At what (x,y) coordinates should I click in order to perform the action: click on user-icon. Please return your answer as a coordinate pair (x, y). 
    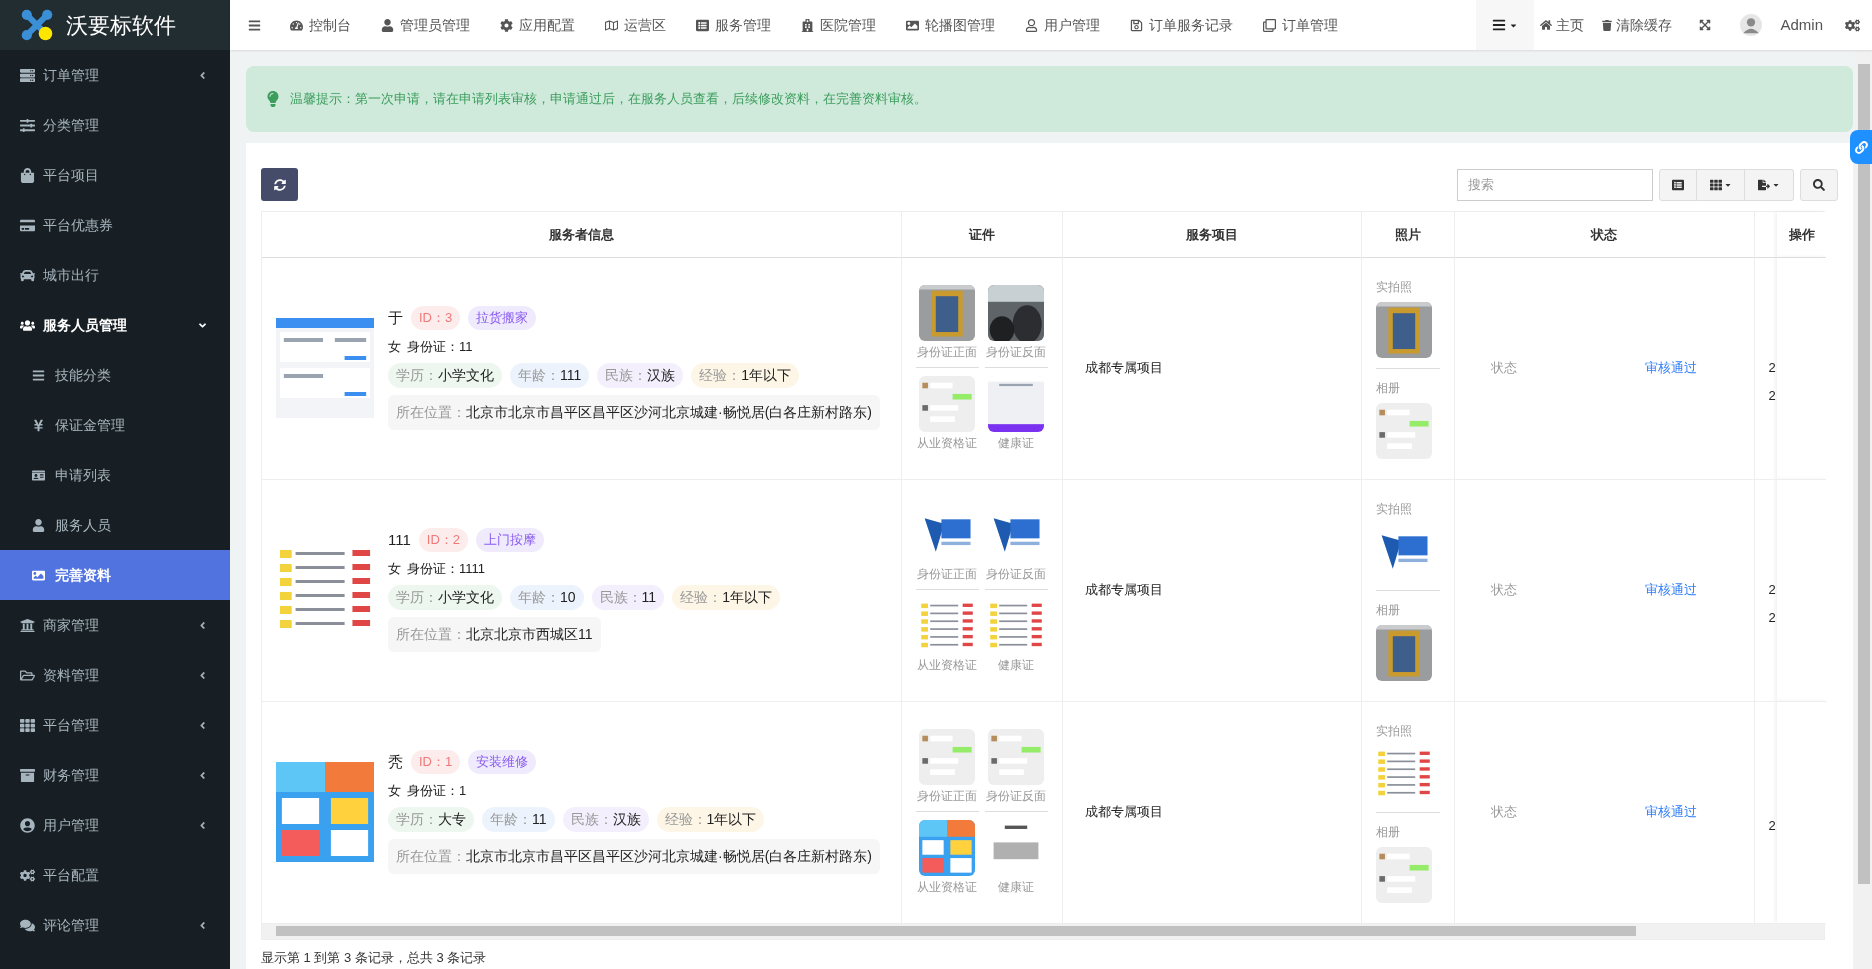
    Looking at the image, I should click on (387, 25).